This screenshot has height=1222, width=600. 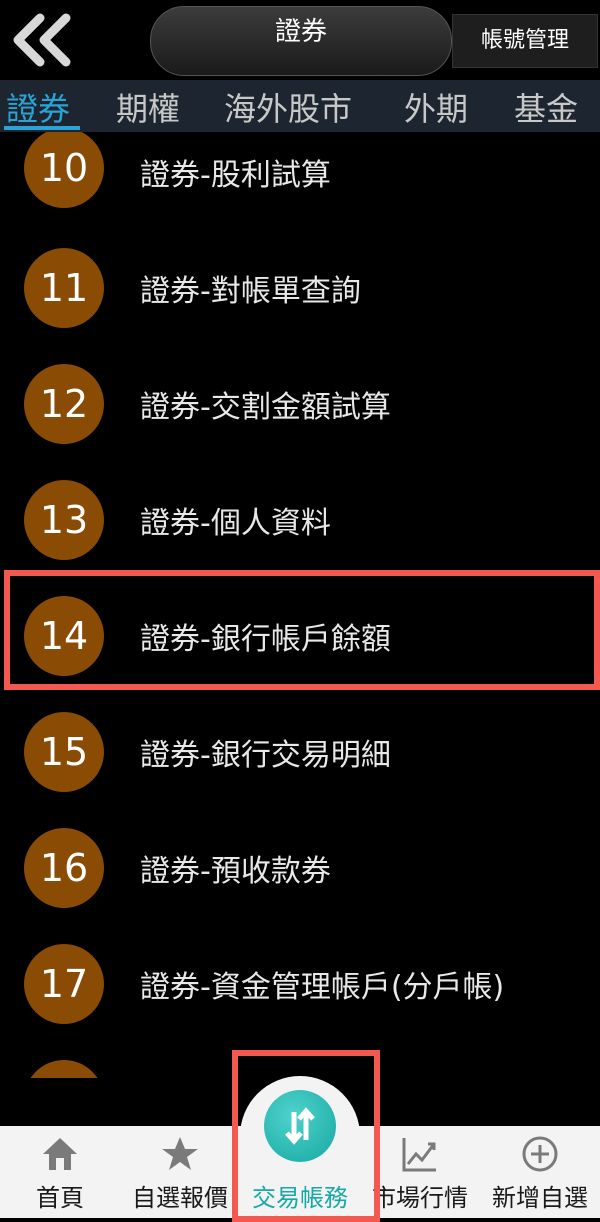 I want to click on list-item: 16 證券-預收款券, so click(x=300, y=886).